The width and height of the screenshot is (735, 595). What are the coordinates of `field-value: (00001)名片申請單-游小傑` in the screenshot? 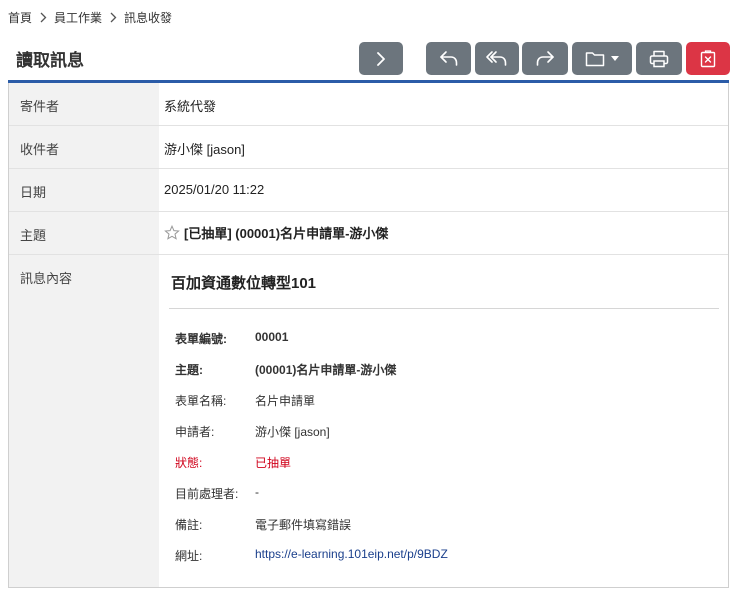 It's located at (326, 370).